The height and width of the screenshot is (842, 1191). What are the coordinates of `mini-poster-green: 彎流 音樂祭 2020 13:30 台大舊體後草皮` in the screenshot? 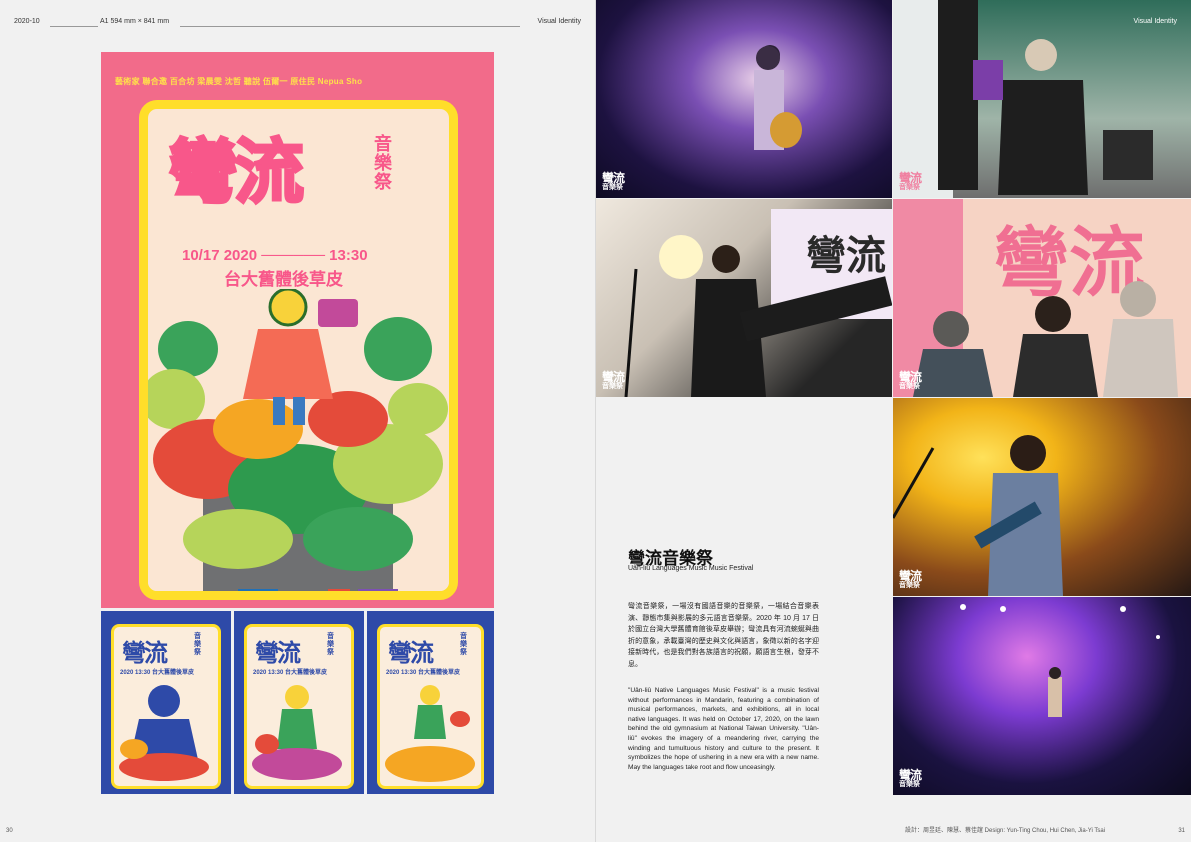 It's located at (430, 702).